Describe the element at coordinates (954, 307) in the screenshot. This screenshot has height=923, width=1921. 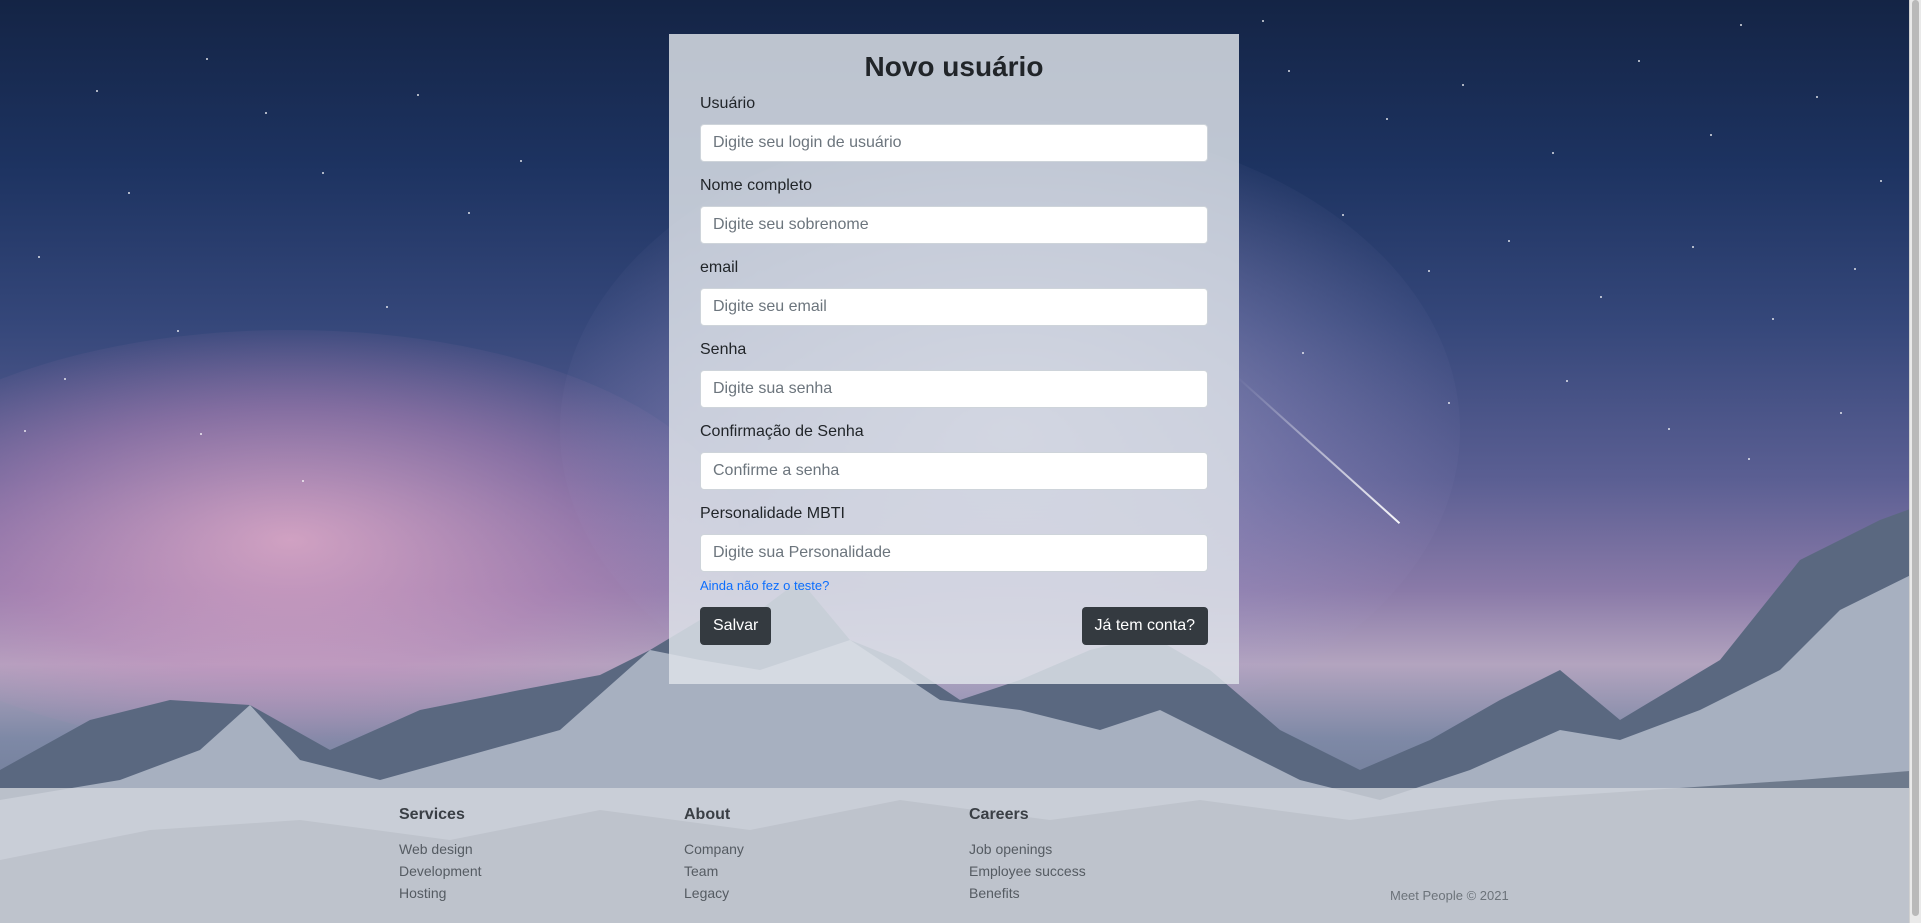
I see `email-input` at that location.